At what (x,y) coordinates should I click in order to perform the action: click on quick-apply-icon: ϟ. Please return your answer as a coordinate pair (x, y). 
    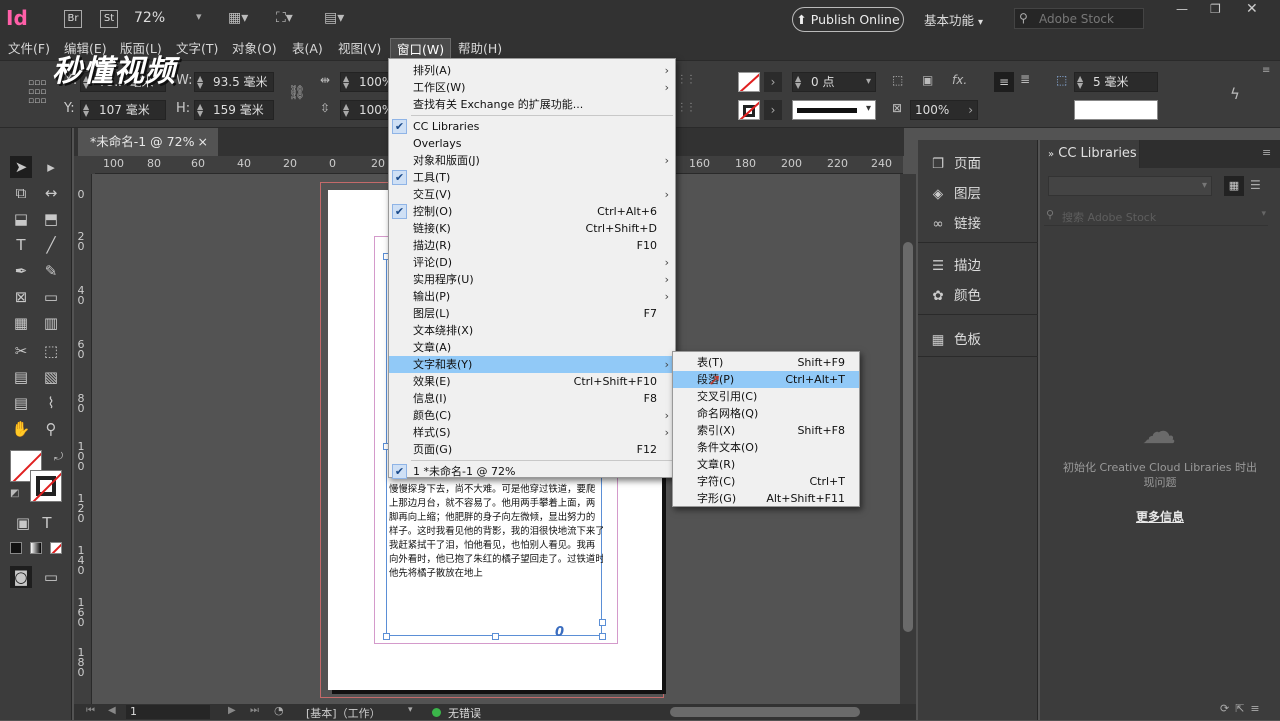
    Looking at the image, I should click on (1235, 94).